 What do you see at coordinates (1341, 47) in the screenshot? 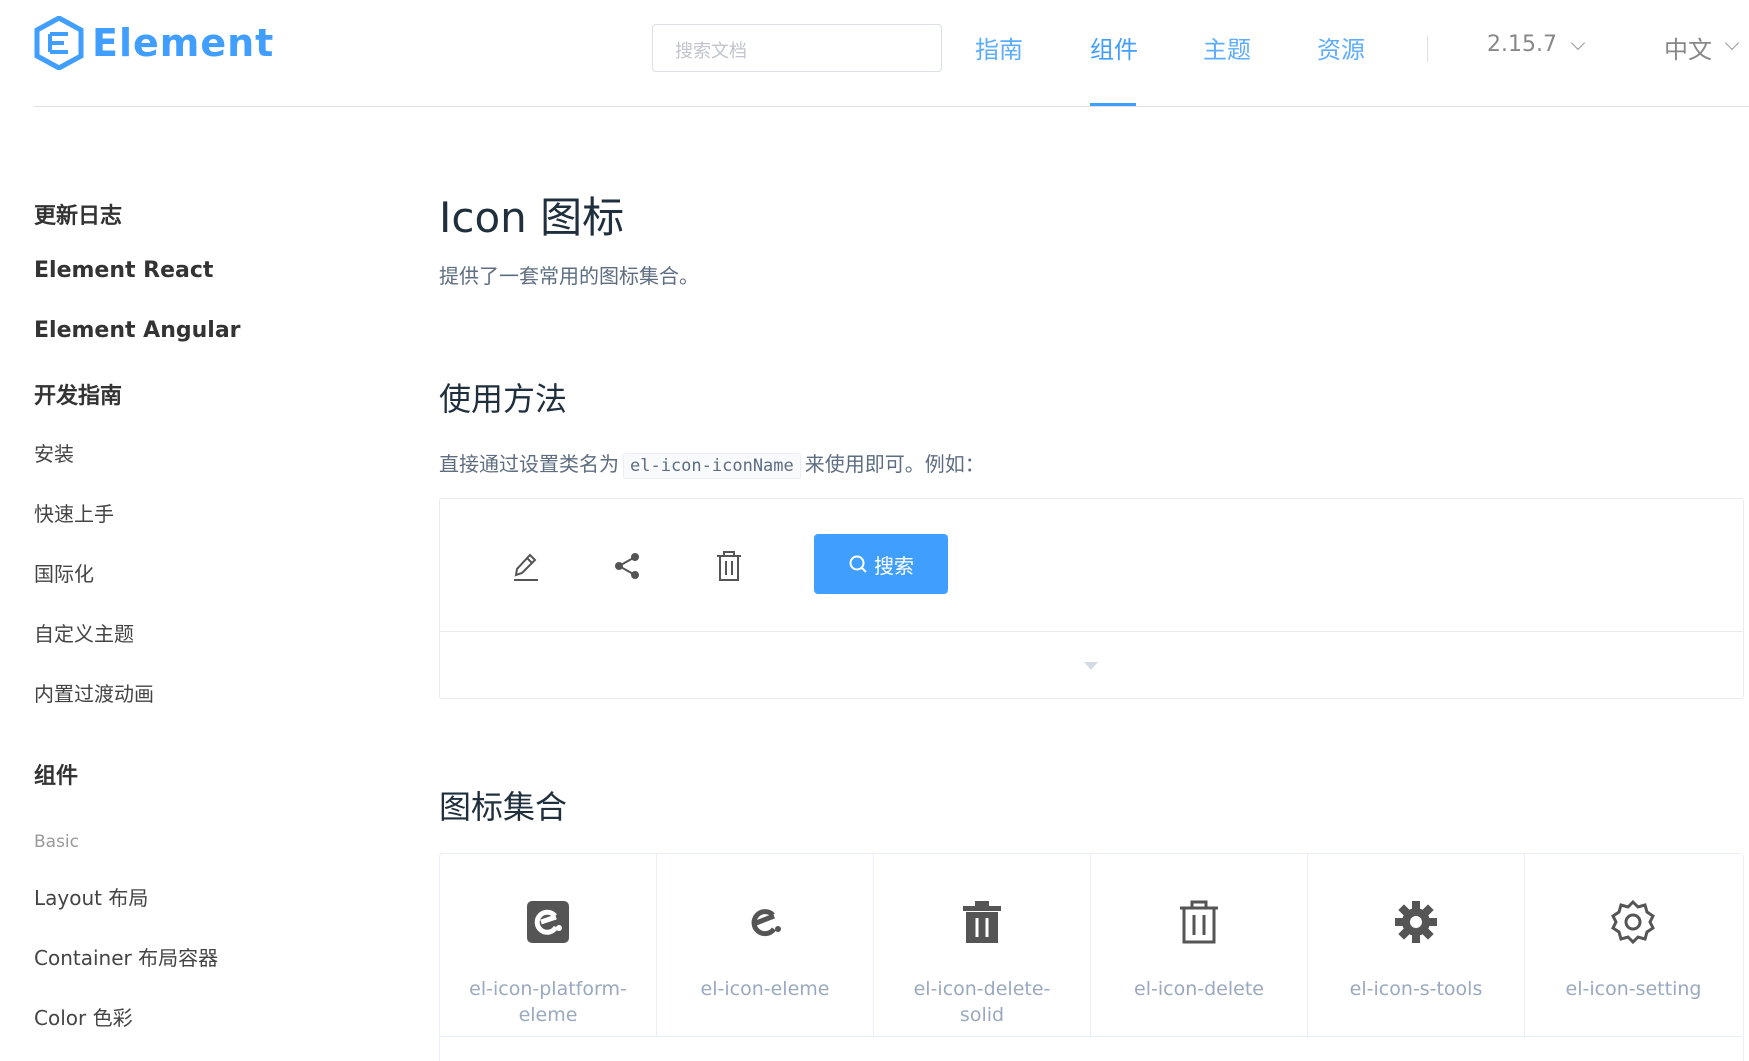
I see `nav-resources: 资源` at bounding box center [1341, 47].